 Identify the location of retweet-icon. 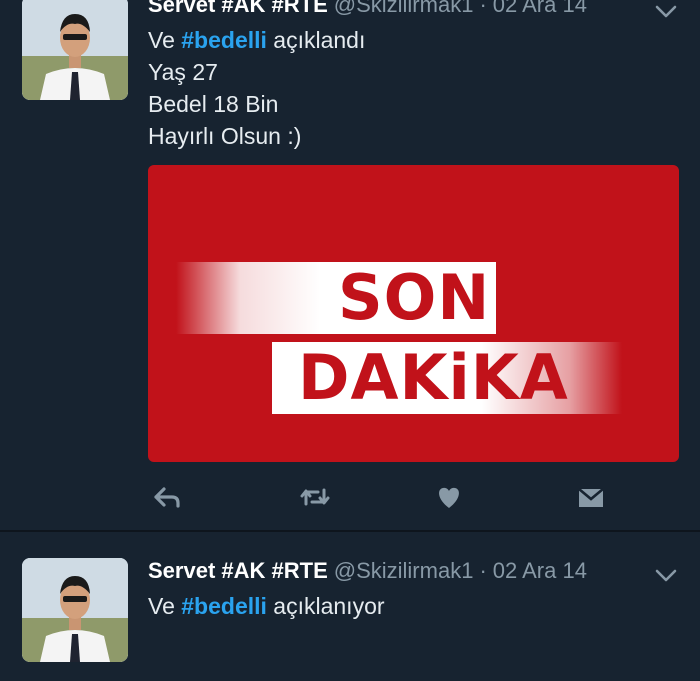
(315, 497).